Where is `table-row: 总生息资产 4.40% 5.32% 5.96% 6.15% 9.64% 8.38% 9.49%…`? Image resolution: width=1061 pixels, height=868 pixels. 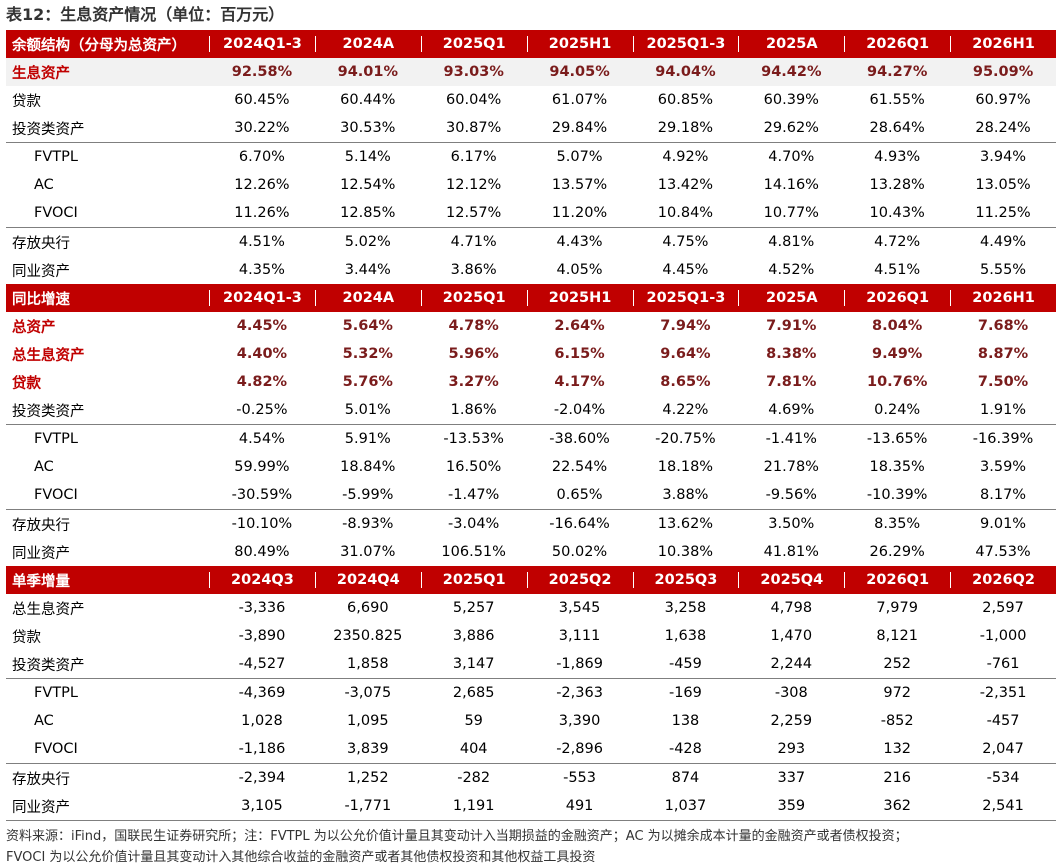 table-row: 总生息资产 4.40% 5.32% 5.96% 6.15% 9.64% 8.38% 9.49%… is located at coordinates (531, 354).